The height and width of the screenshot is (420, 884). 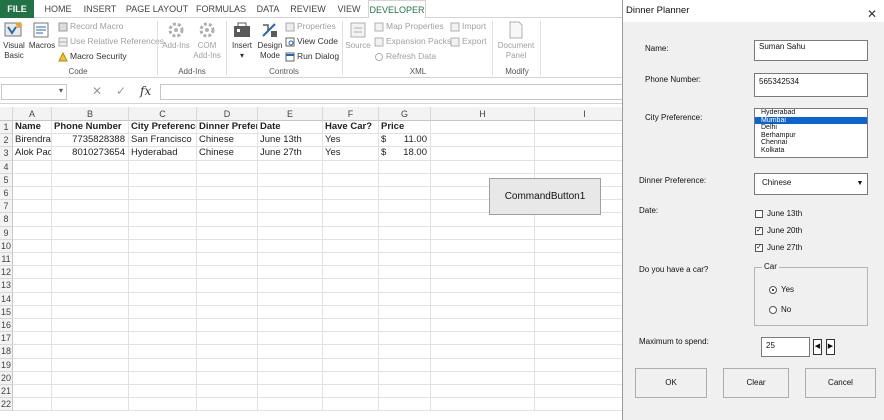 I want to click on add-ins-button: Add-Ins, so click(x=176, y=35).